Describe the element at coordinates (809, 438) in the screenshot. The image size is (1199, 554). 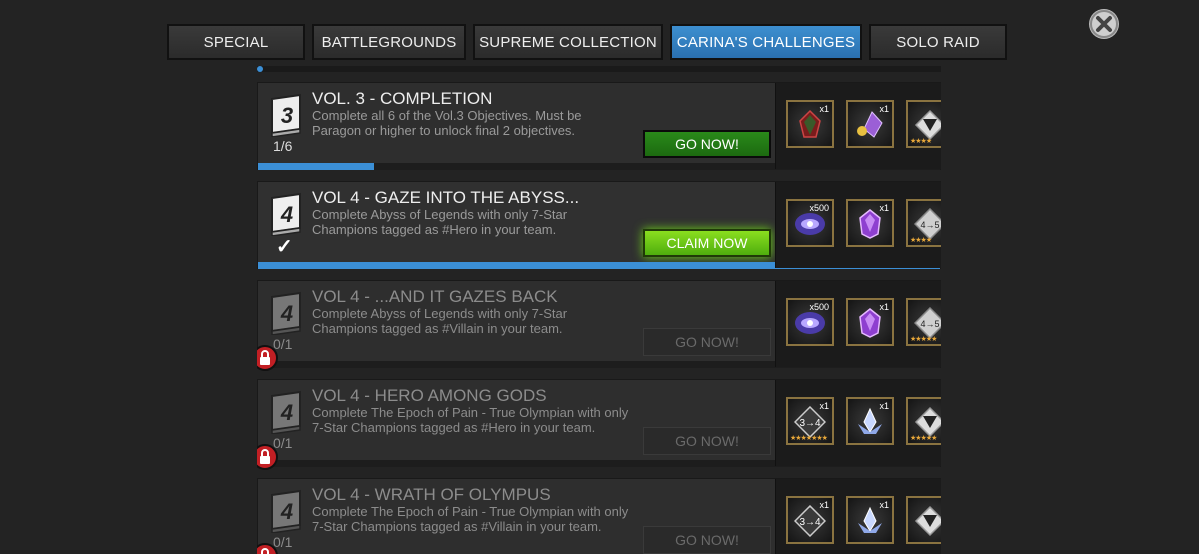
I see `reward-stars: ★★★★★★★` at that location.